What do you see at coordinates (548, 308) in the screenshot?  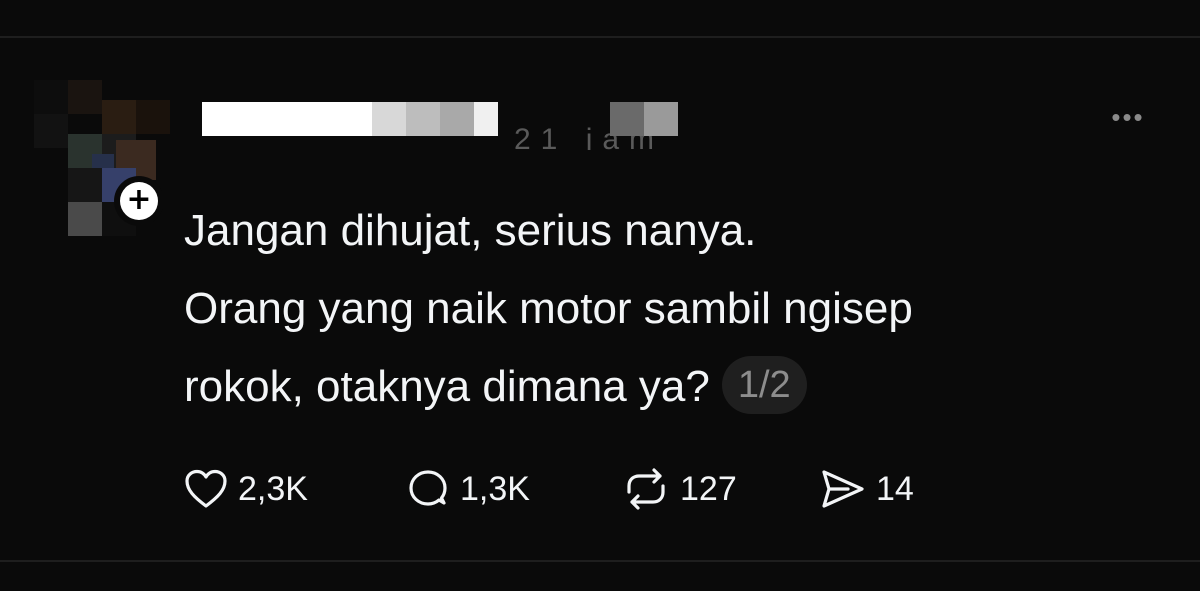 I see `post-line-2: Orang yang naik motor sambil ngisep` at bounding box center [548, 308].